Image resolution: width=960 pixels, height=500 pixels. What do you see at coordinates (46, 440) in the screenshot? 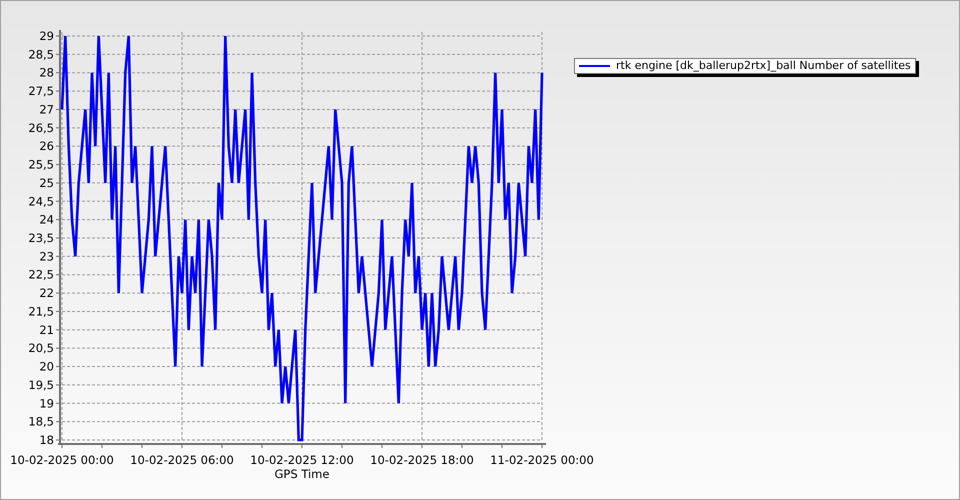
I see `axis-tick-label: 18` at bounding box center [46, 440].